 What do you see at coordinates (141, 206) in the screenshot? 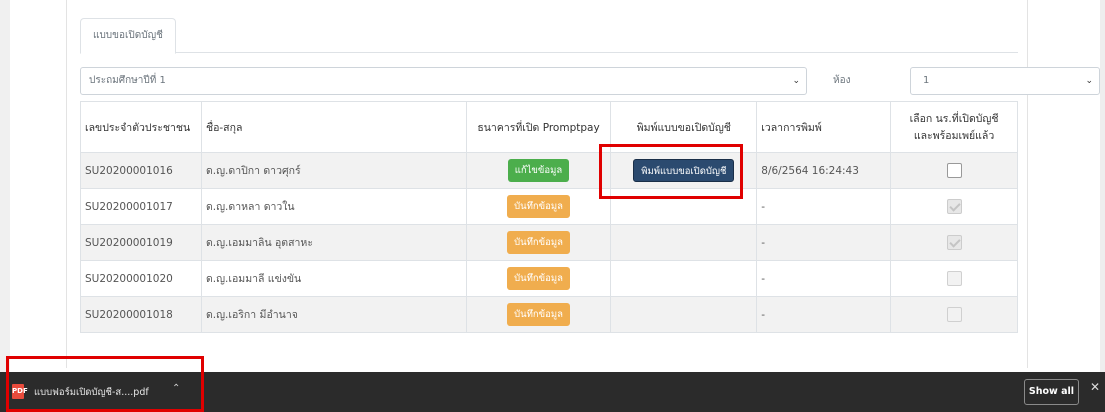
I see `cell-id: SU20200001017` at bounding box center [141, 206].